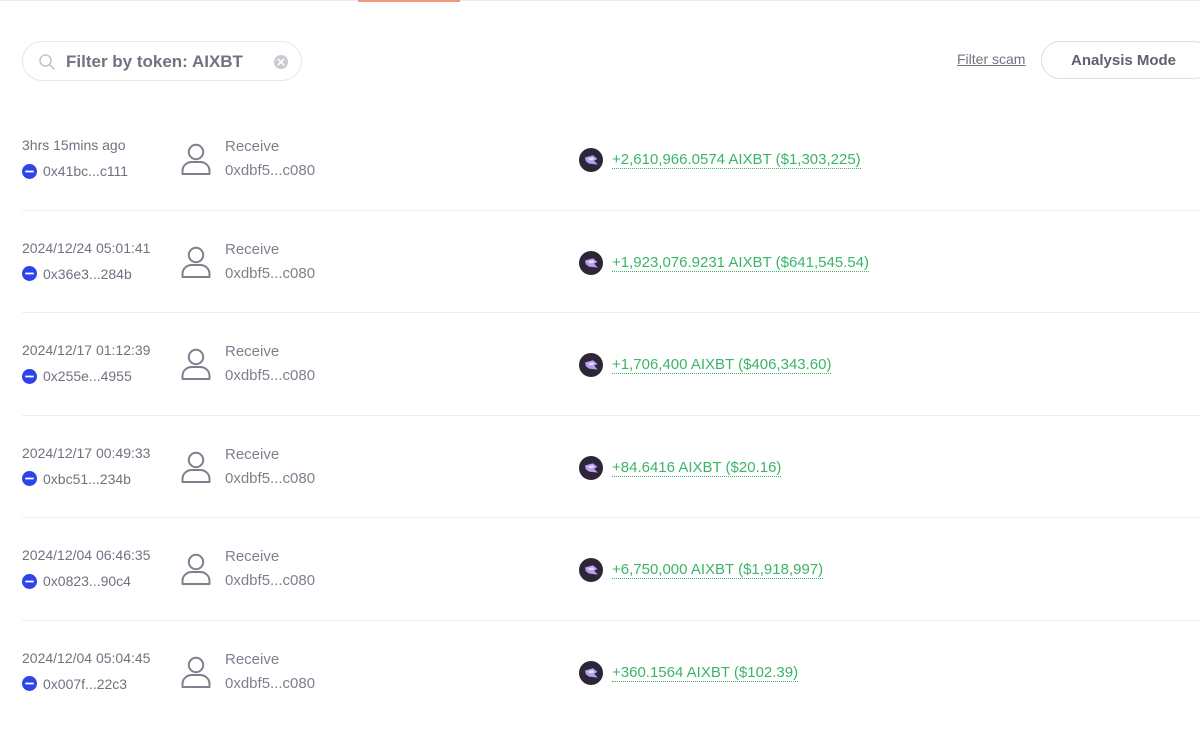 This screenshot has width=1200, height=746. What do you see at coordinates (718, 570) in the screenshot?
I see `transaction-amount: +6,750,000 AIXBT ($1,918,997)` at bounding box center [718, 570].